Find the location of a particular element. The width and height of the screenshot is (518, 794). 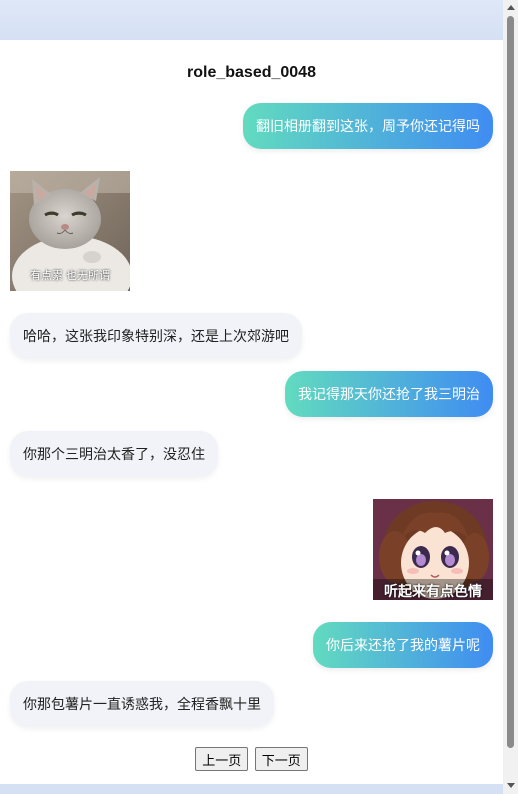

prev-page-button: 上一页 is located at coordinates (222, 759).